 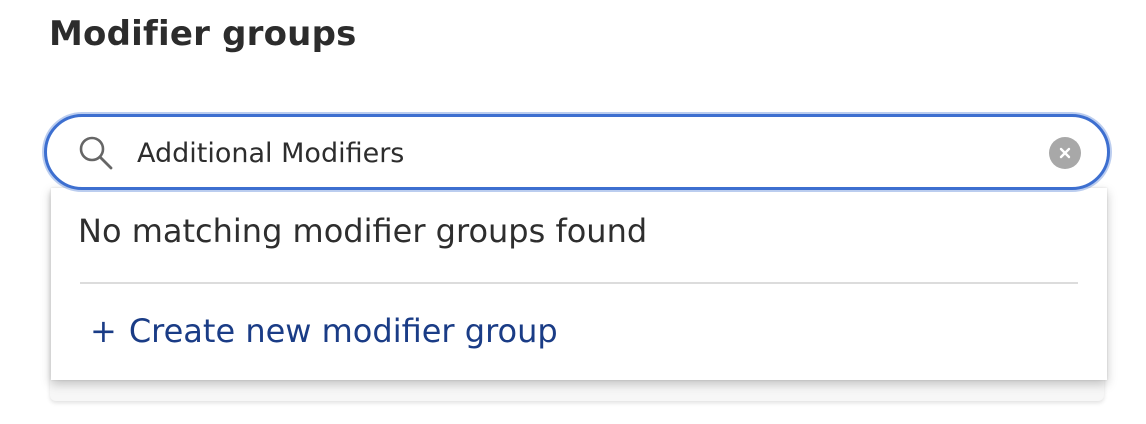 What do you see at coordinates (363, 231) in the screenshot?
I see `no-results-message: No matching modifier groups found` at bounding box center [363, 231].